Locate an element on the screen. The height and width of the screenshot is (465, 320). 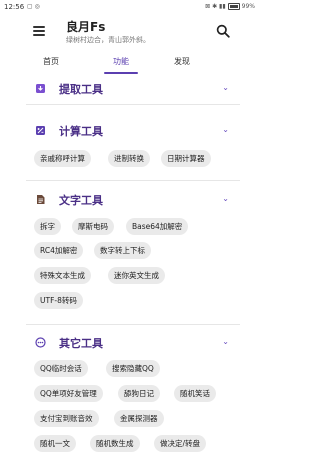
status-time: 12:56 is located at coordinates (14, 7).